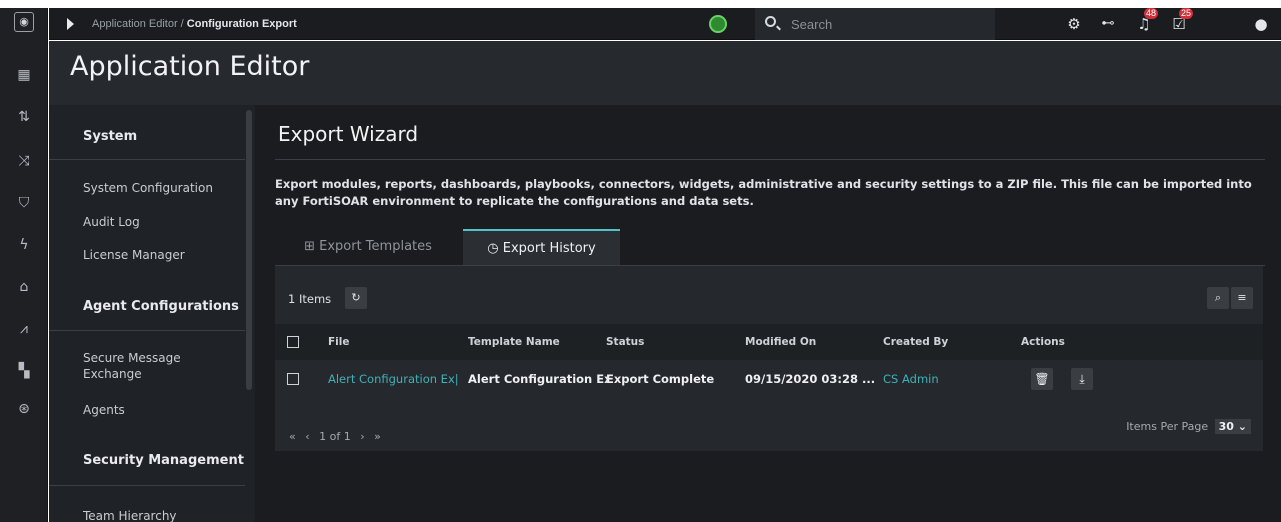 Image resolution: width=1281 pixels, height=522 pixels. Describe the element at coordinates (24, 22) in the screenshot. I see `logo-icon: ◉` at that location.